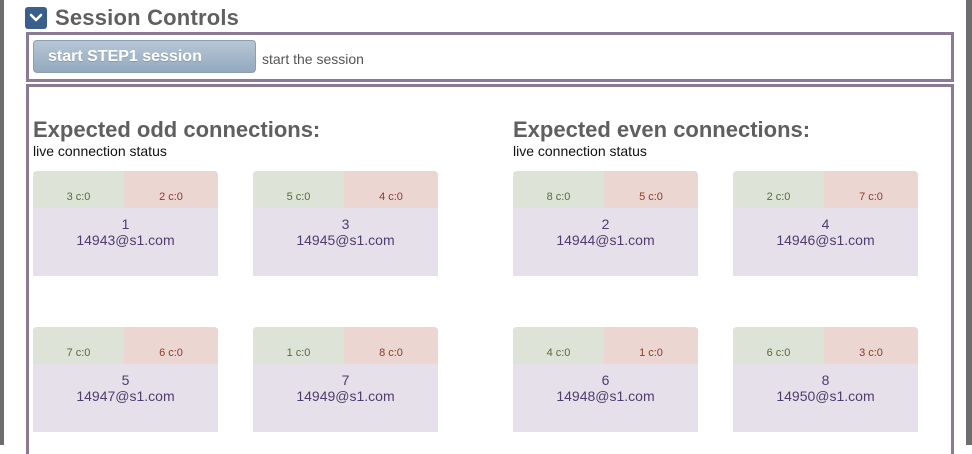 The height and width of the screenshot is (454, 972). I want to click on connection-cell-left: 5 c:0, so click(298, 189).